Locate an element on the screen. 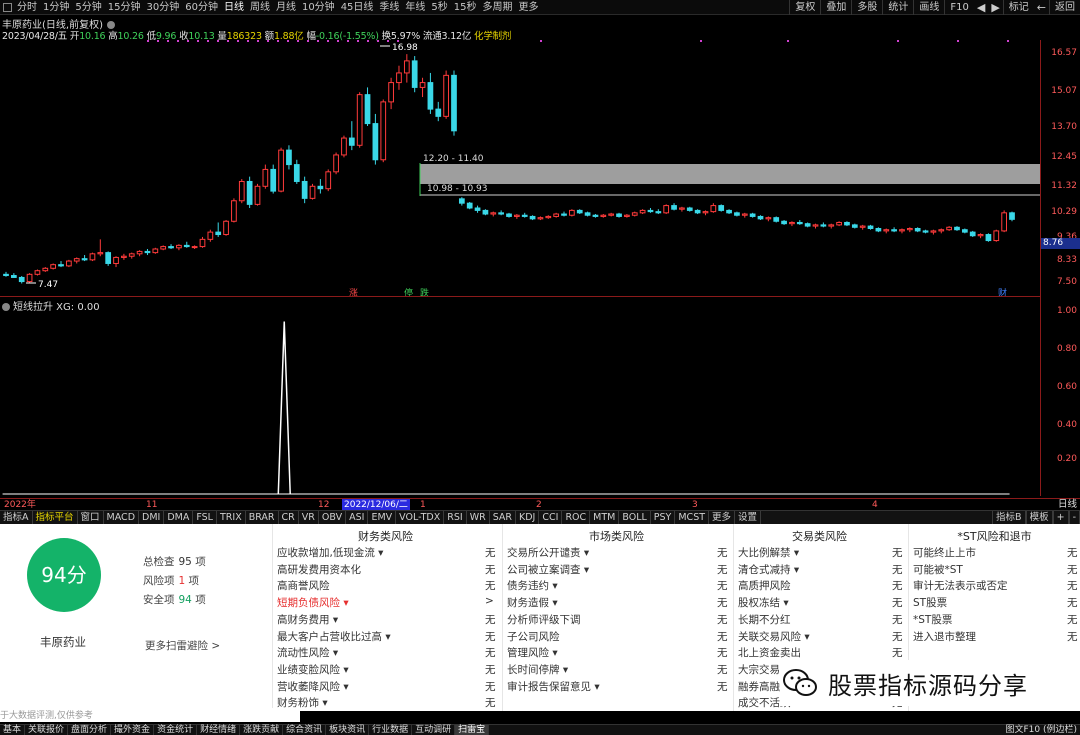 The image size is (1080, 735). risk-item-label: 最大客户占营收比过高 ▾ is located at coordinates (334, 636).